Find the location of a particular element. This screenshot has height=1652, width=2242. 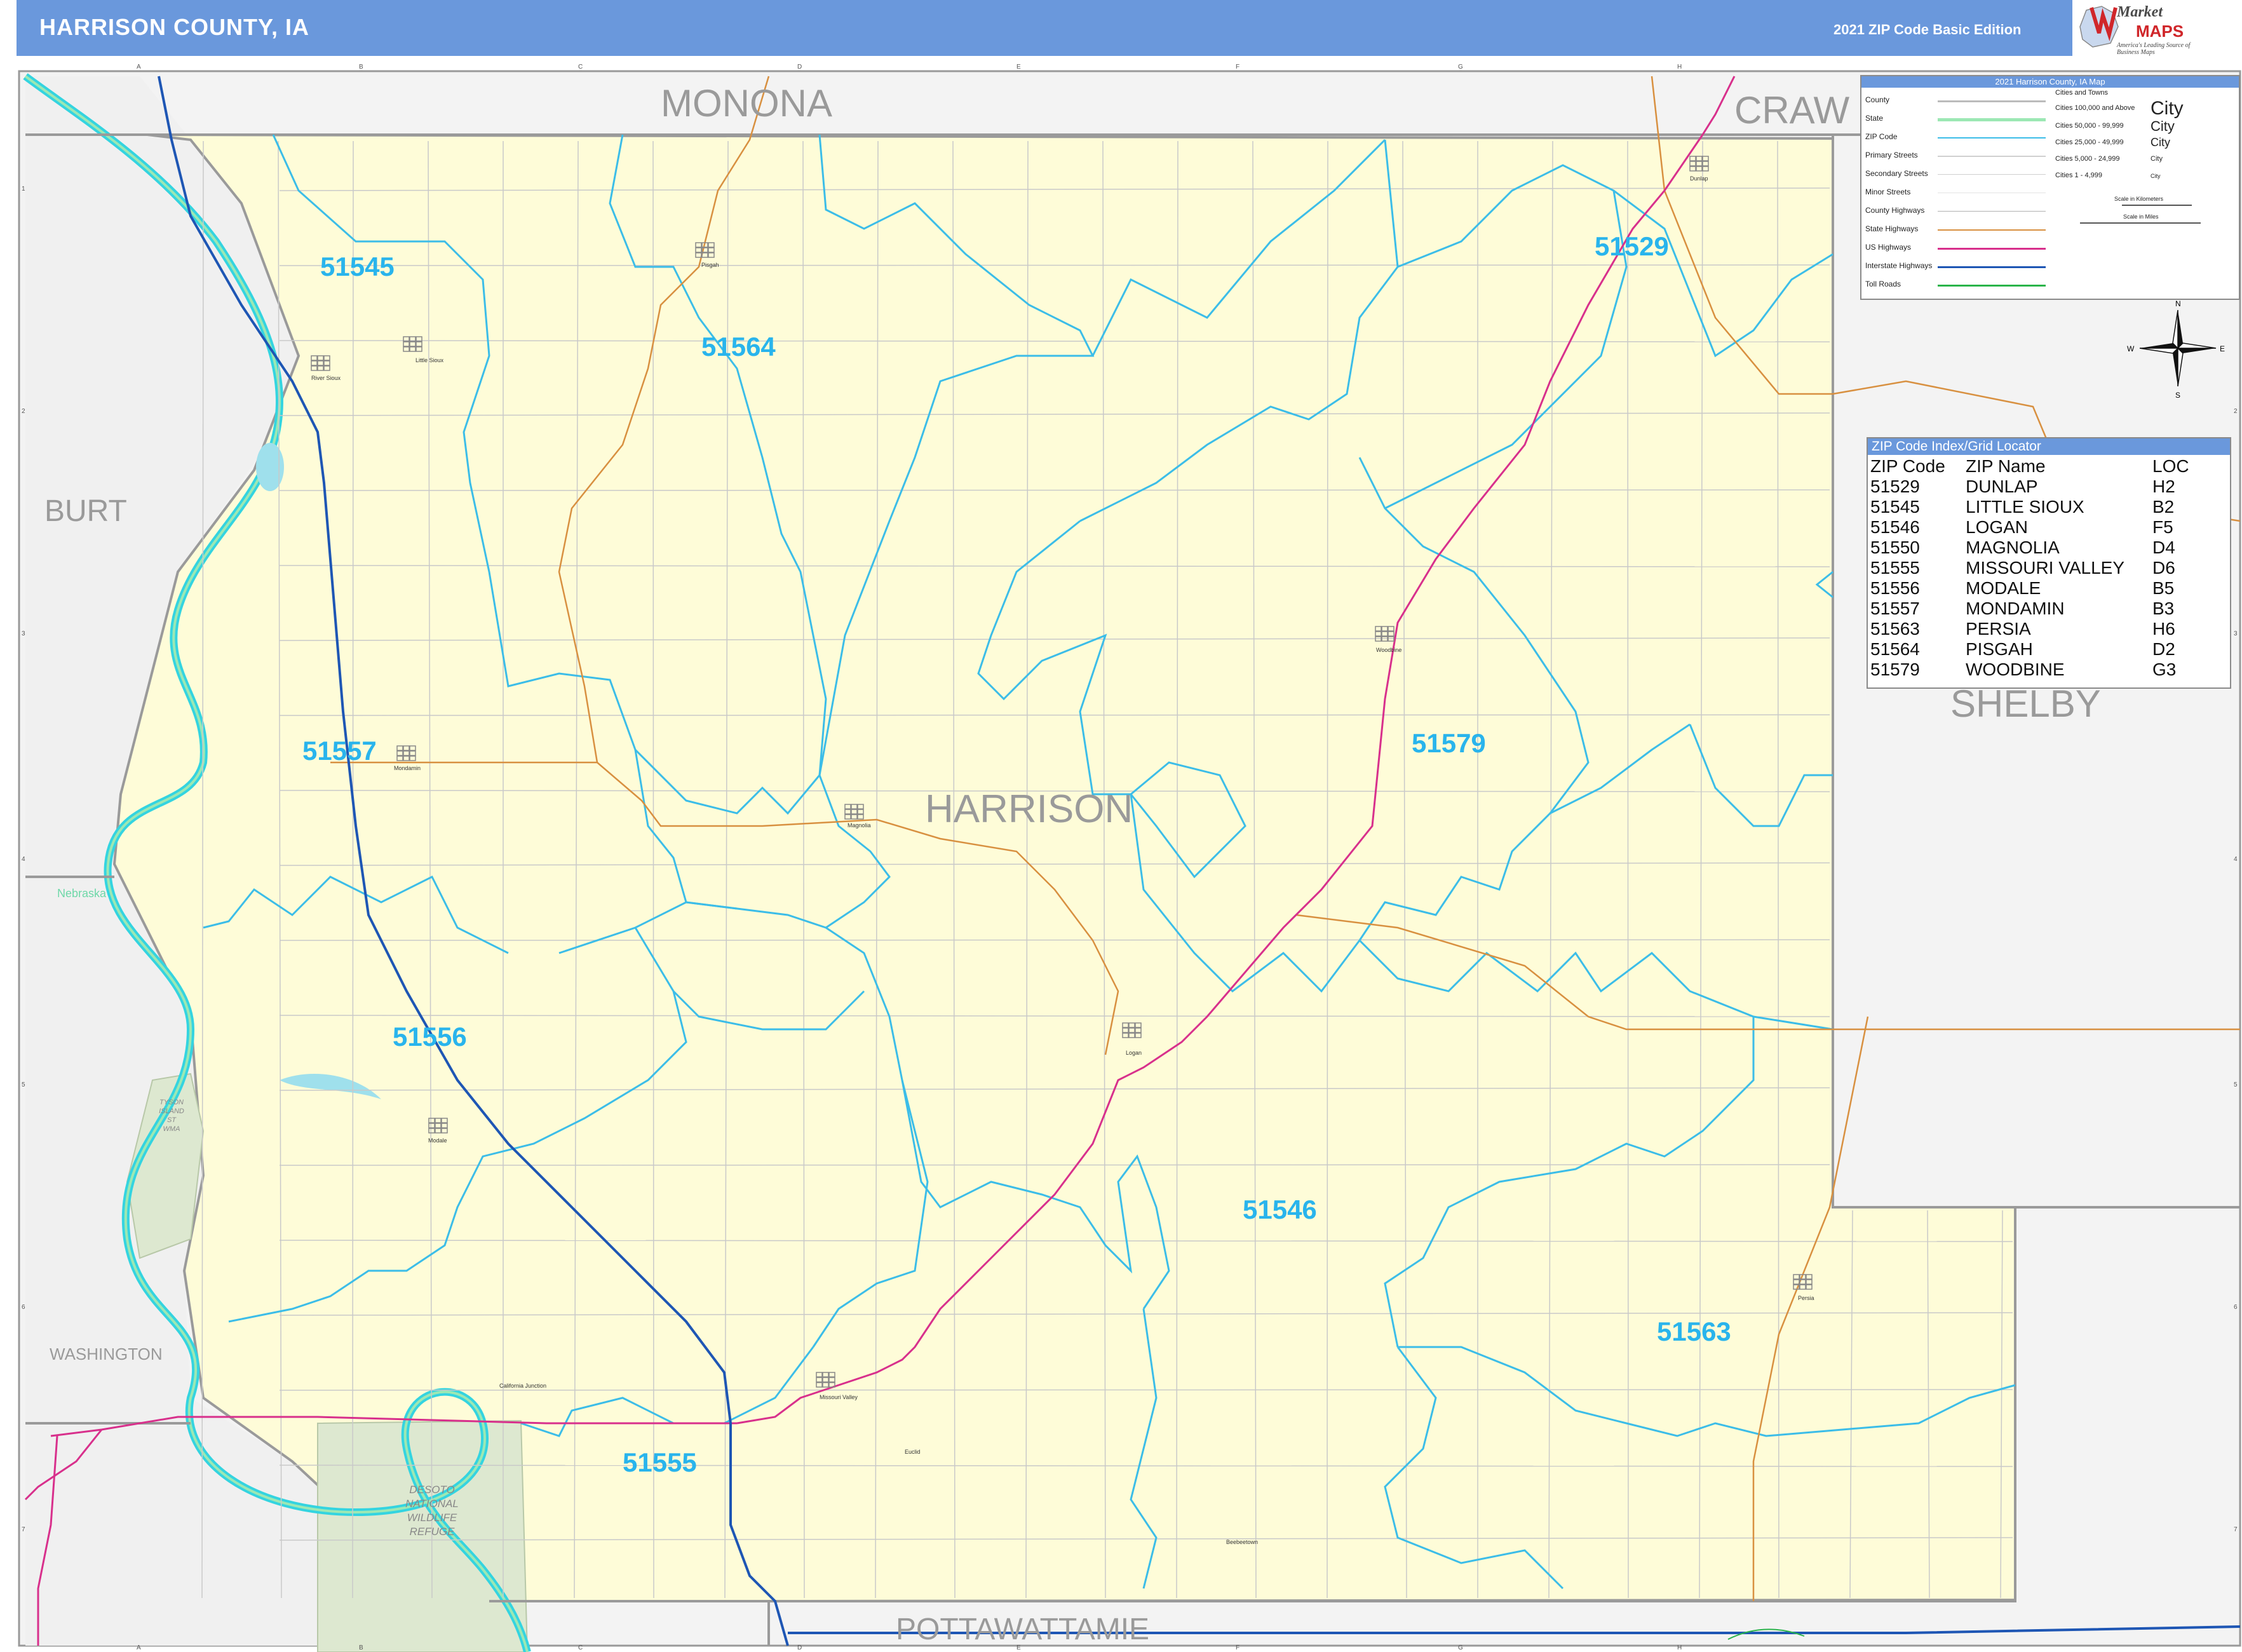

wma-line: ST is located at coordinates (172, 1120).